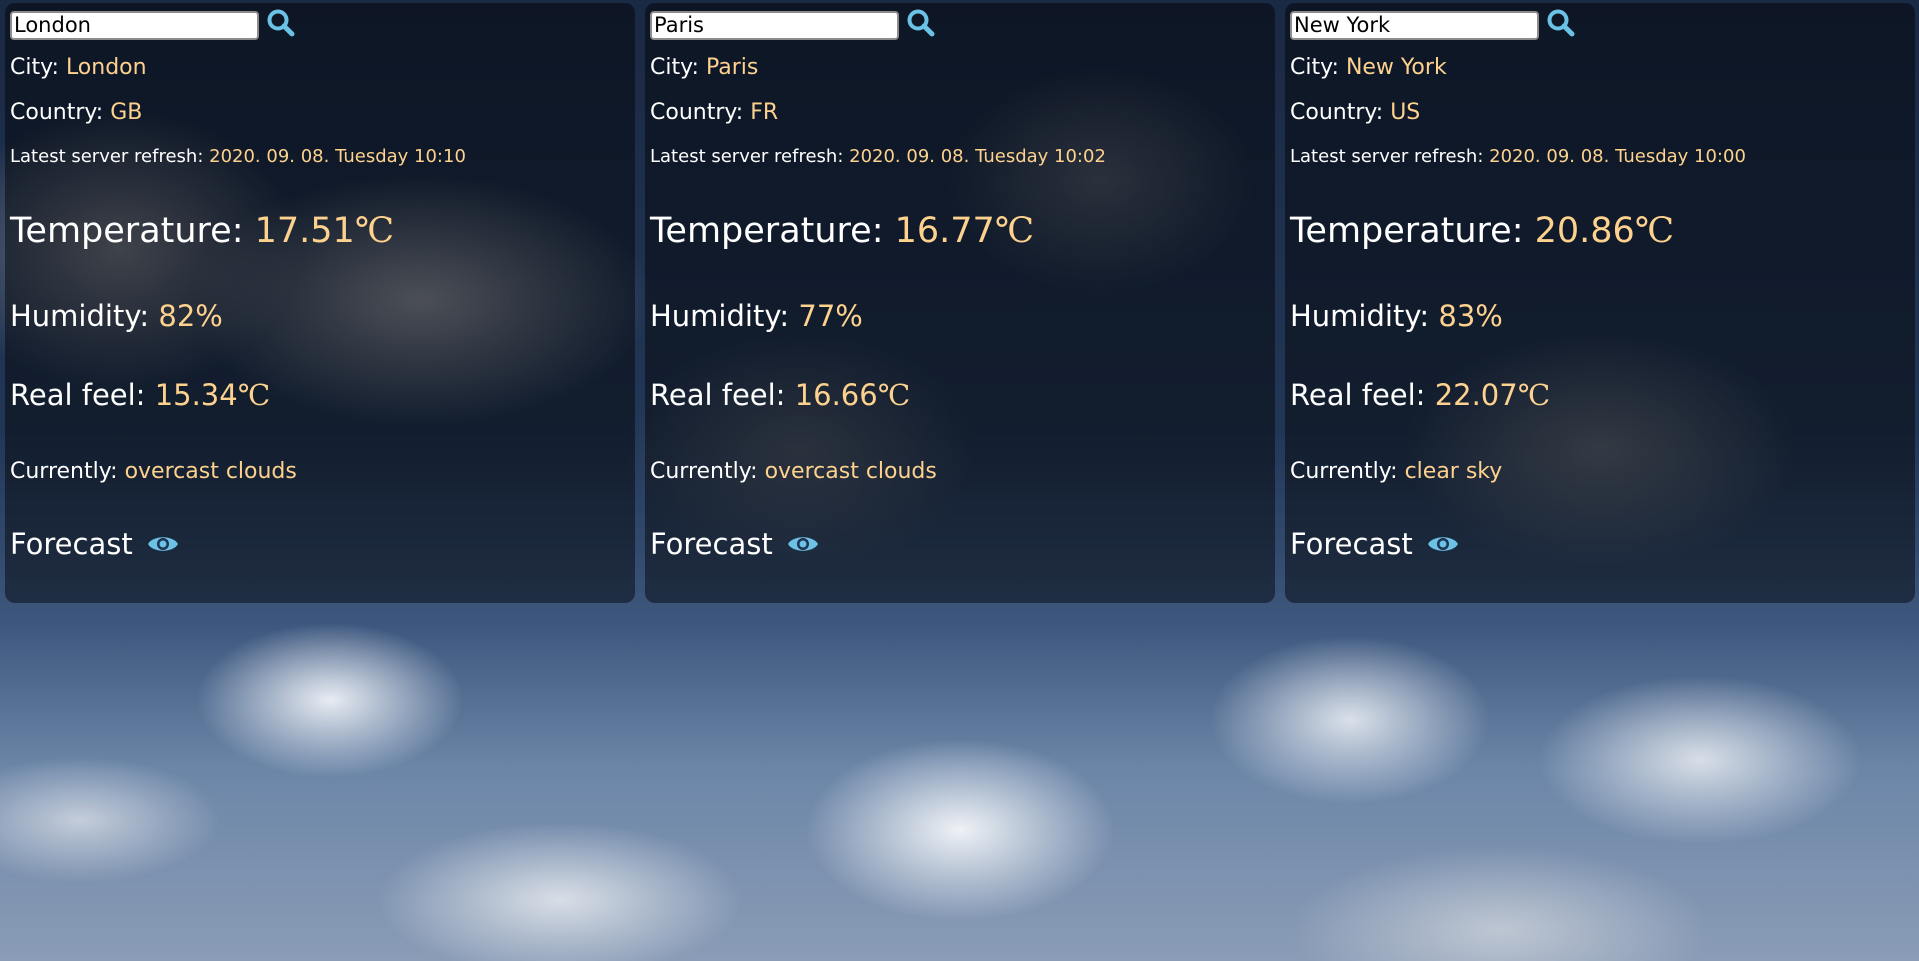  I want to click on real-feel-row: Real feel: 15.34℃, so click(140, 395).